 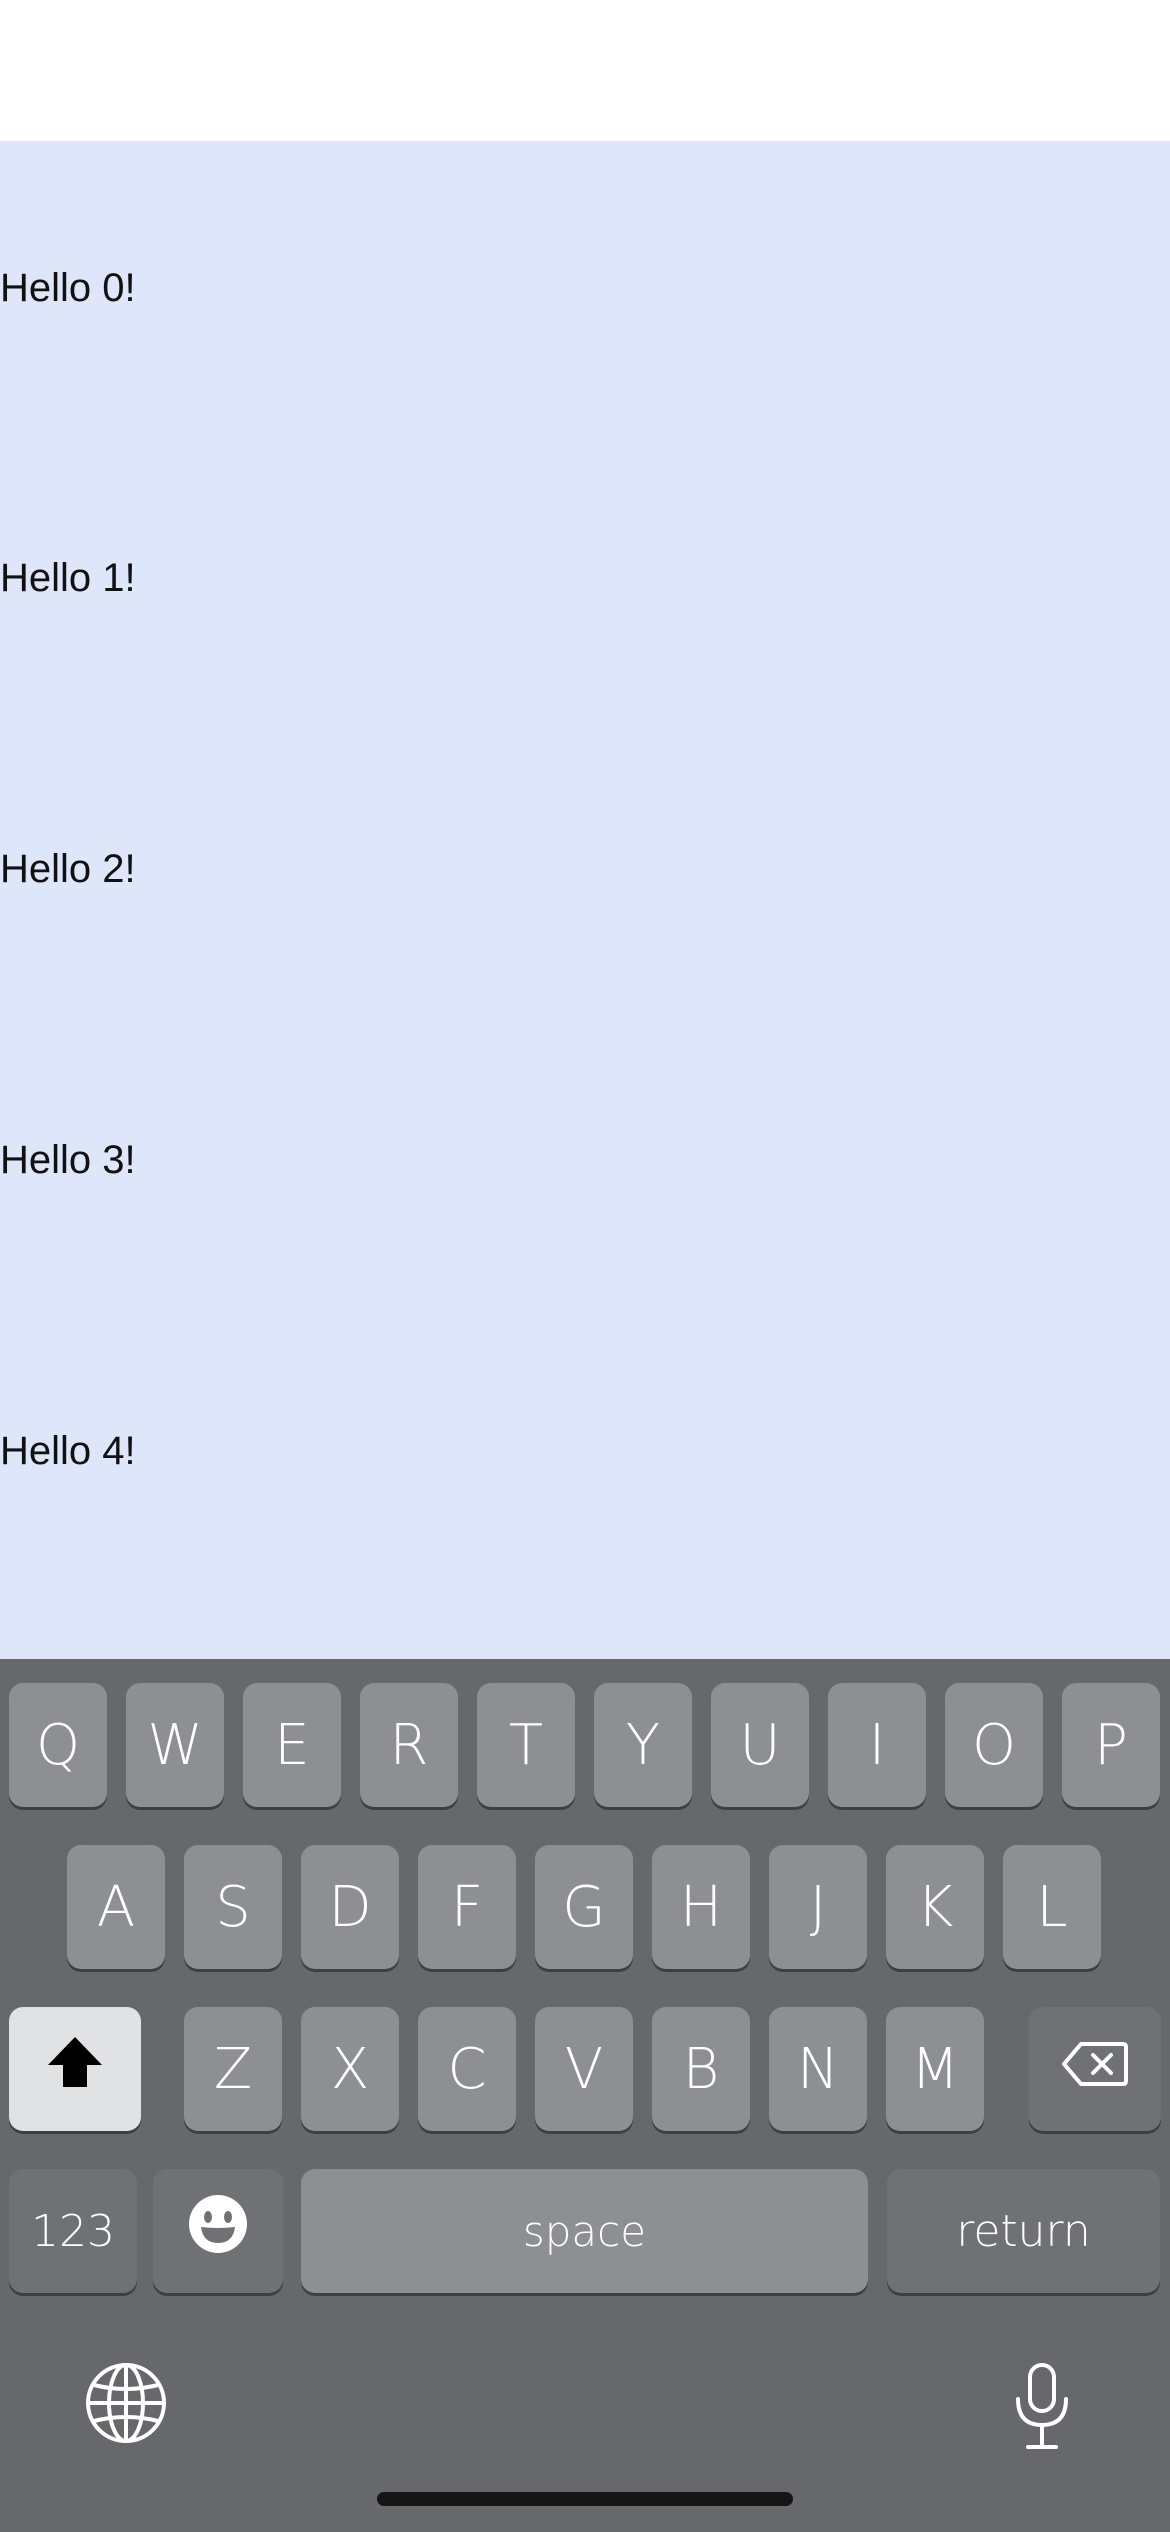 I want to click on key-m: M, so click(x=935, y=2069).